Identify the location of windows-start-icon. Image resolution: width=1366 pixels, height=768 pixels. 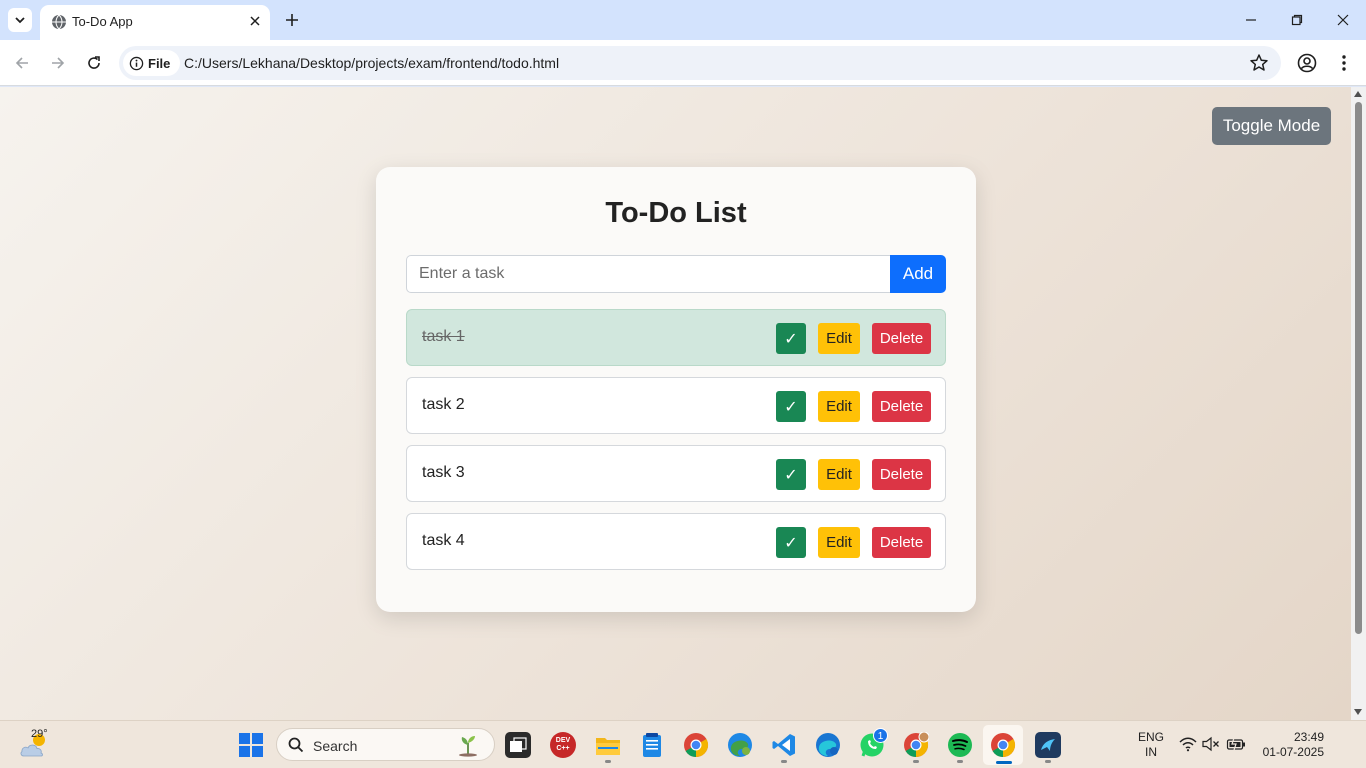
(251, 745).